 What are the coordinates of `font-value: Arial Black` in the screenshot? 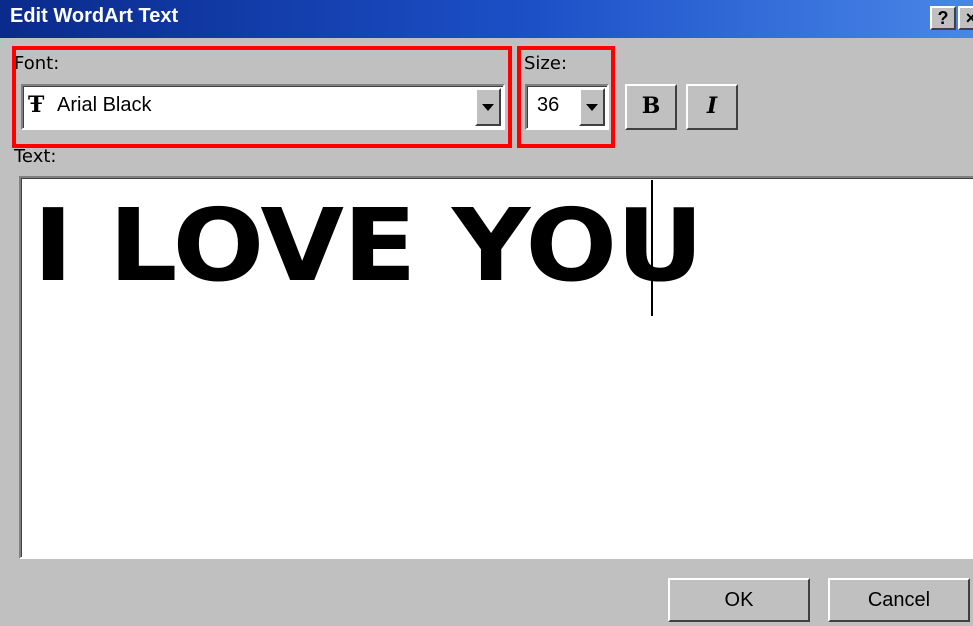 It's located at (104, 105).